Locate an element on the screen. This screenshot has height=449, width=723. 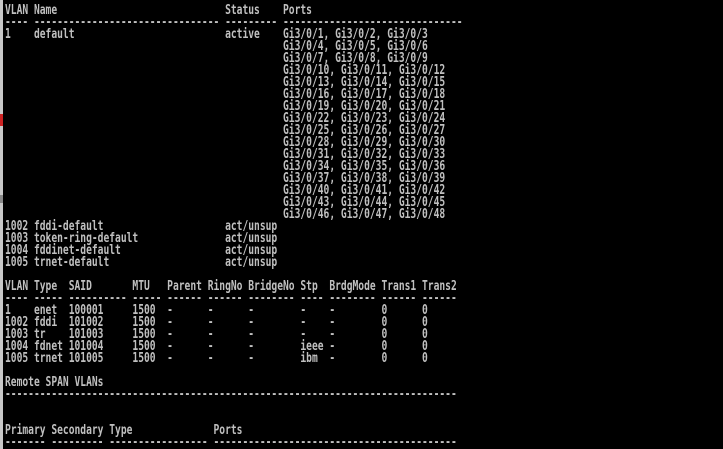
window-left-edge is located at coordinates (1, 224).